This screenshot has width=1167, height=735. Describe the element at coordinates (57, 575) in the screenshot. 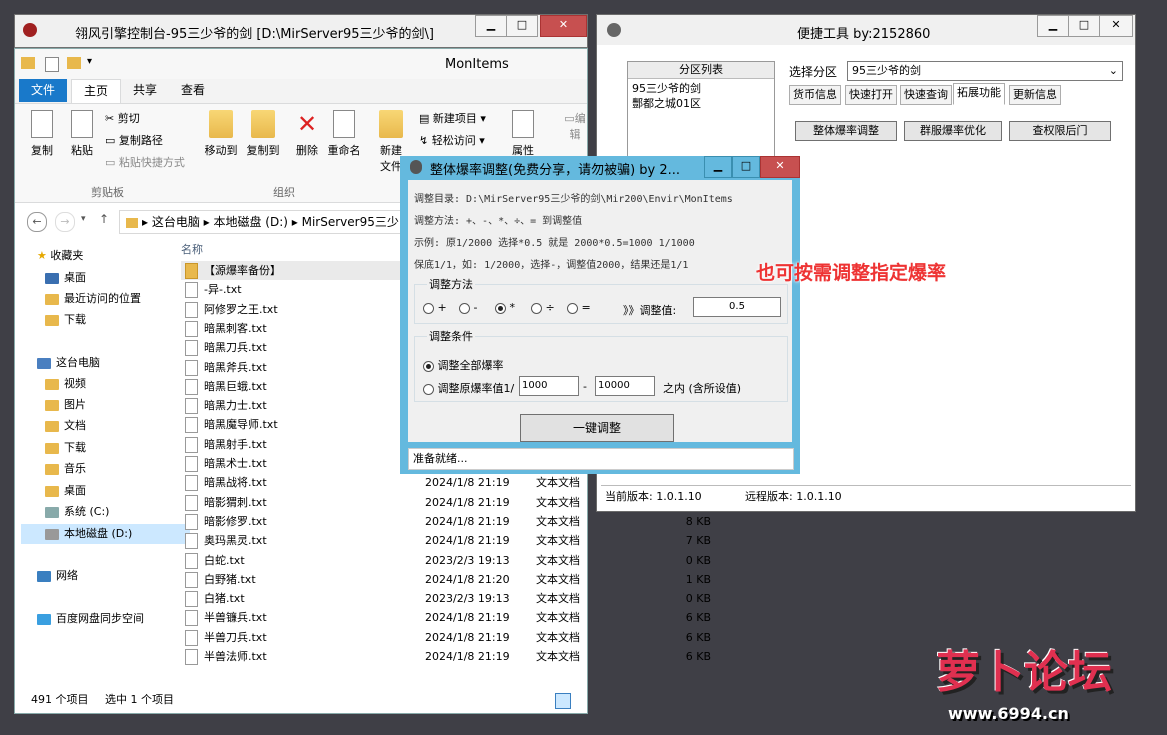

I see `nav-network: 网络` at that location.